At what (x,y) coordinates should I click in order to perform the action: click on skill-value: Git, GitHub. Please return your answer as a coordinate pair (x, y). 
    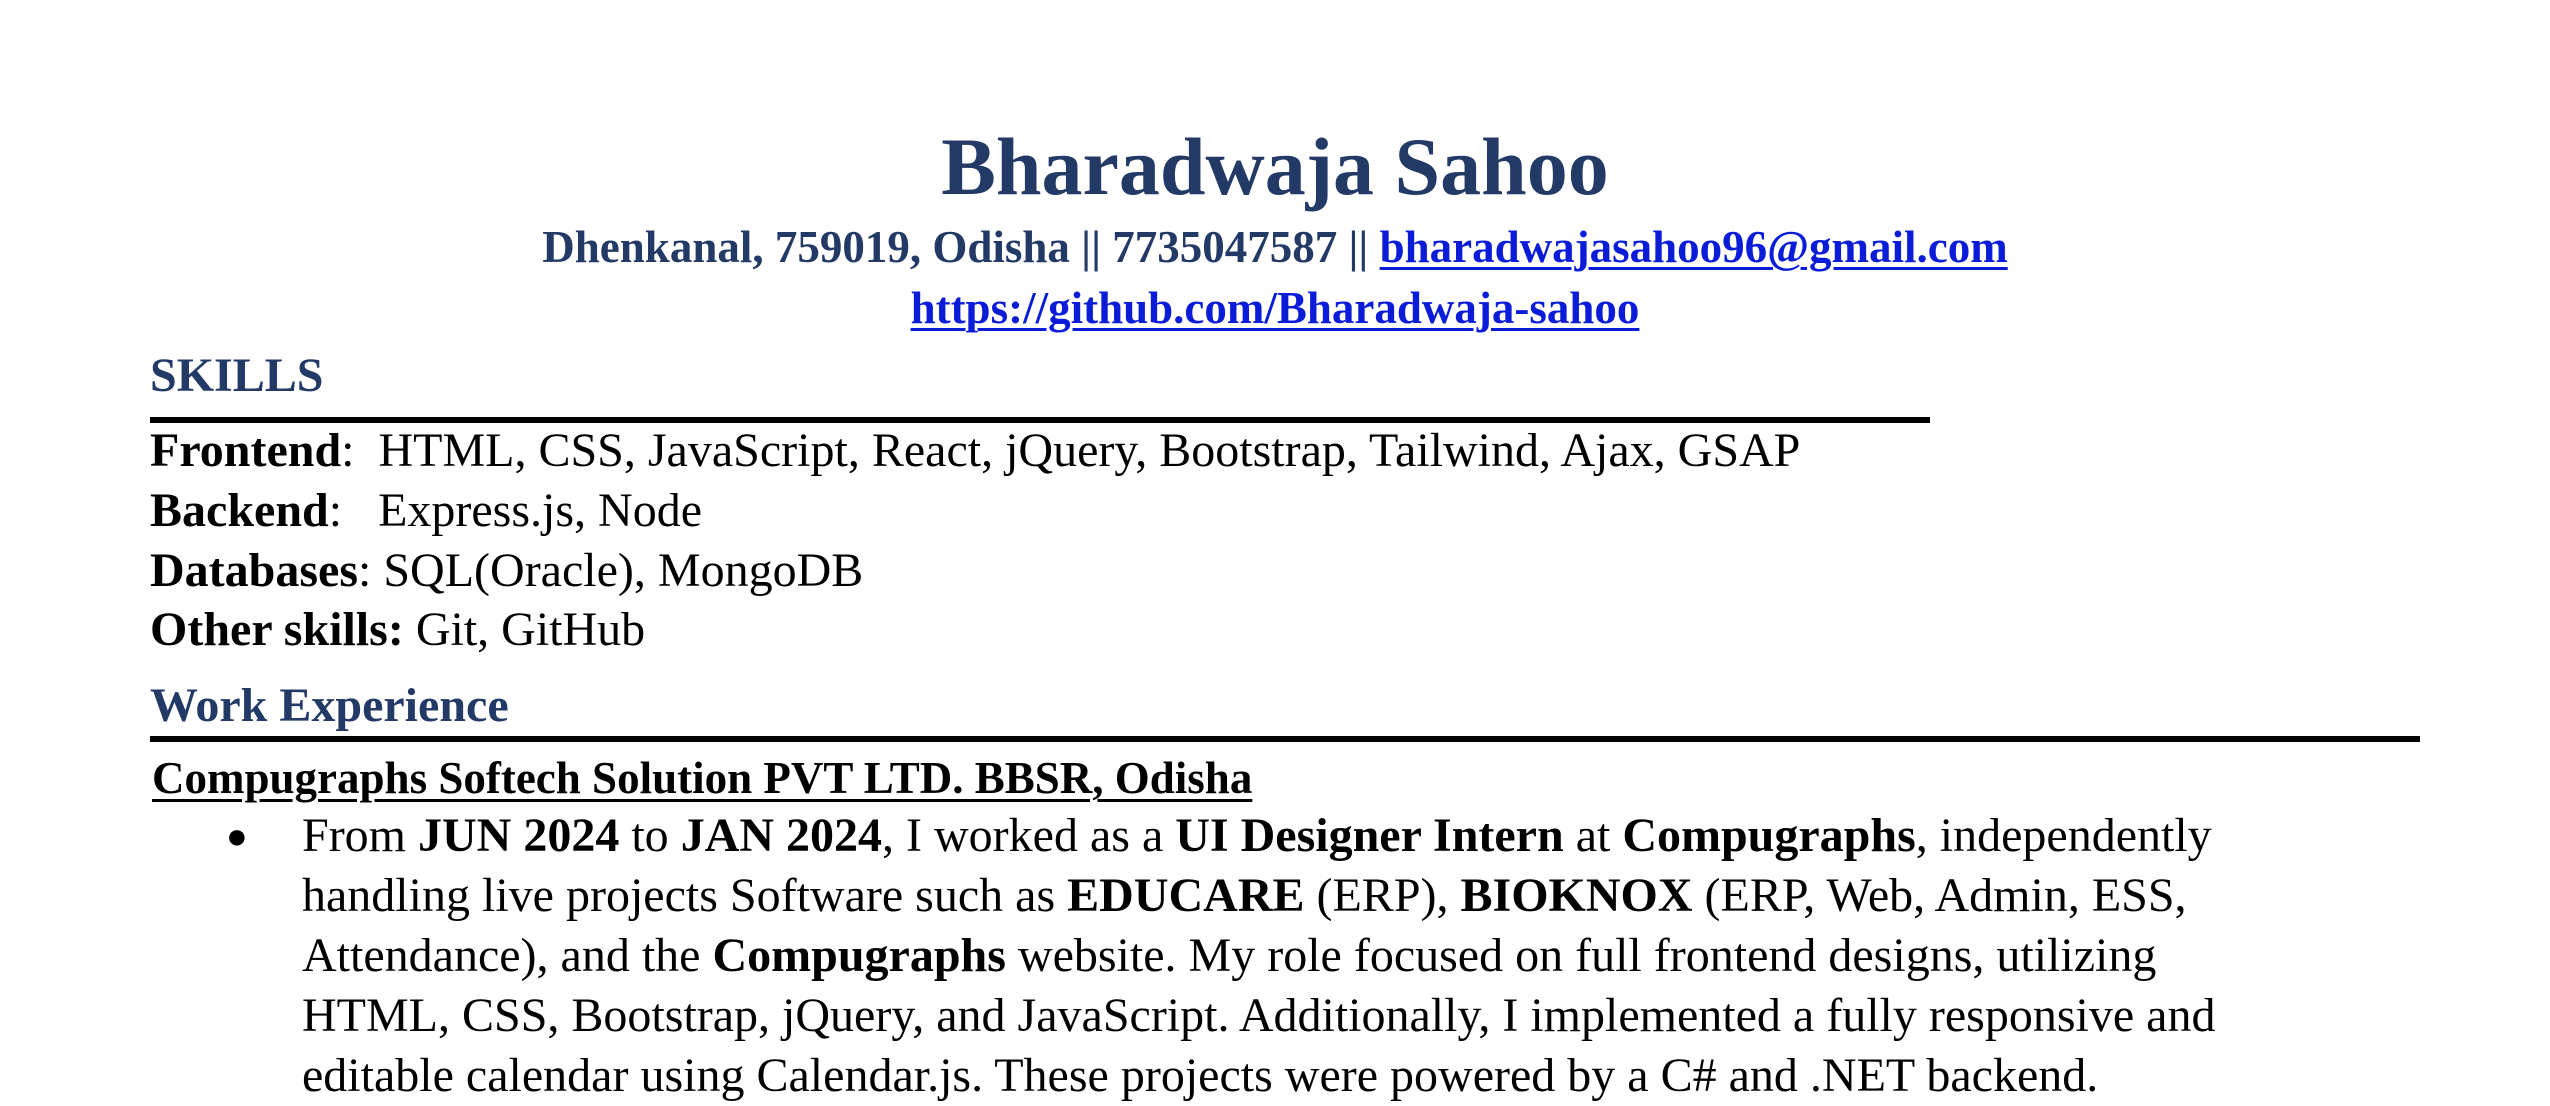
    Looking at the image, I should click on (530, 629).